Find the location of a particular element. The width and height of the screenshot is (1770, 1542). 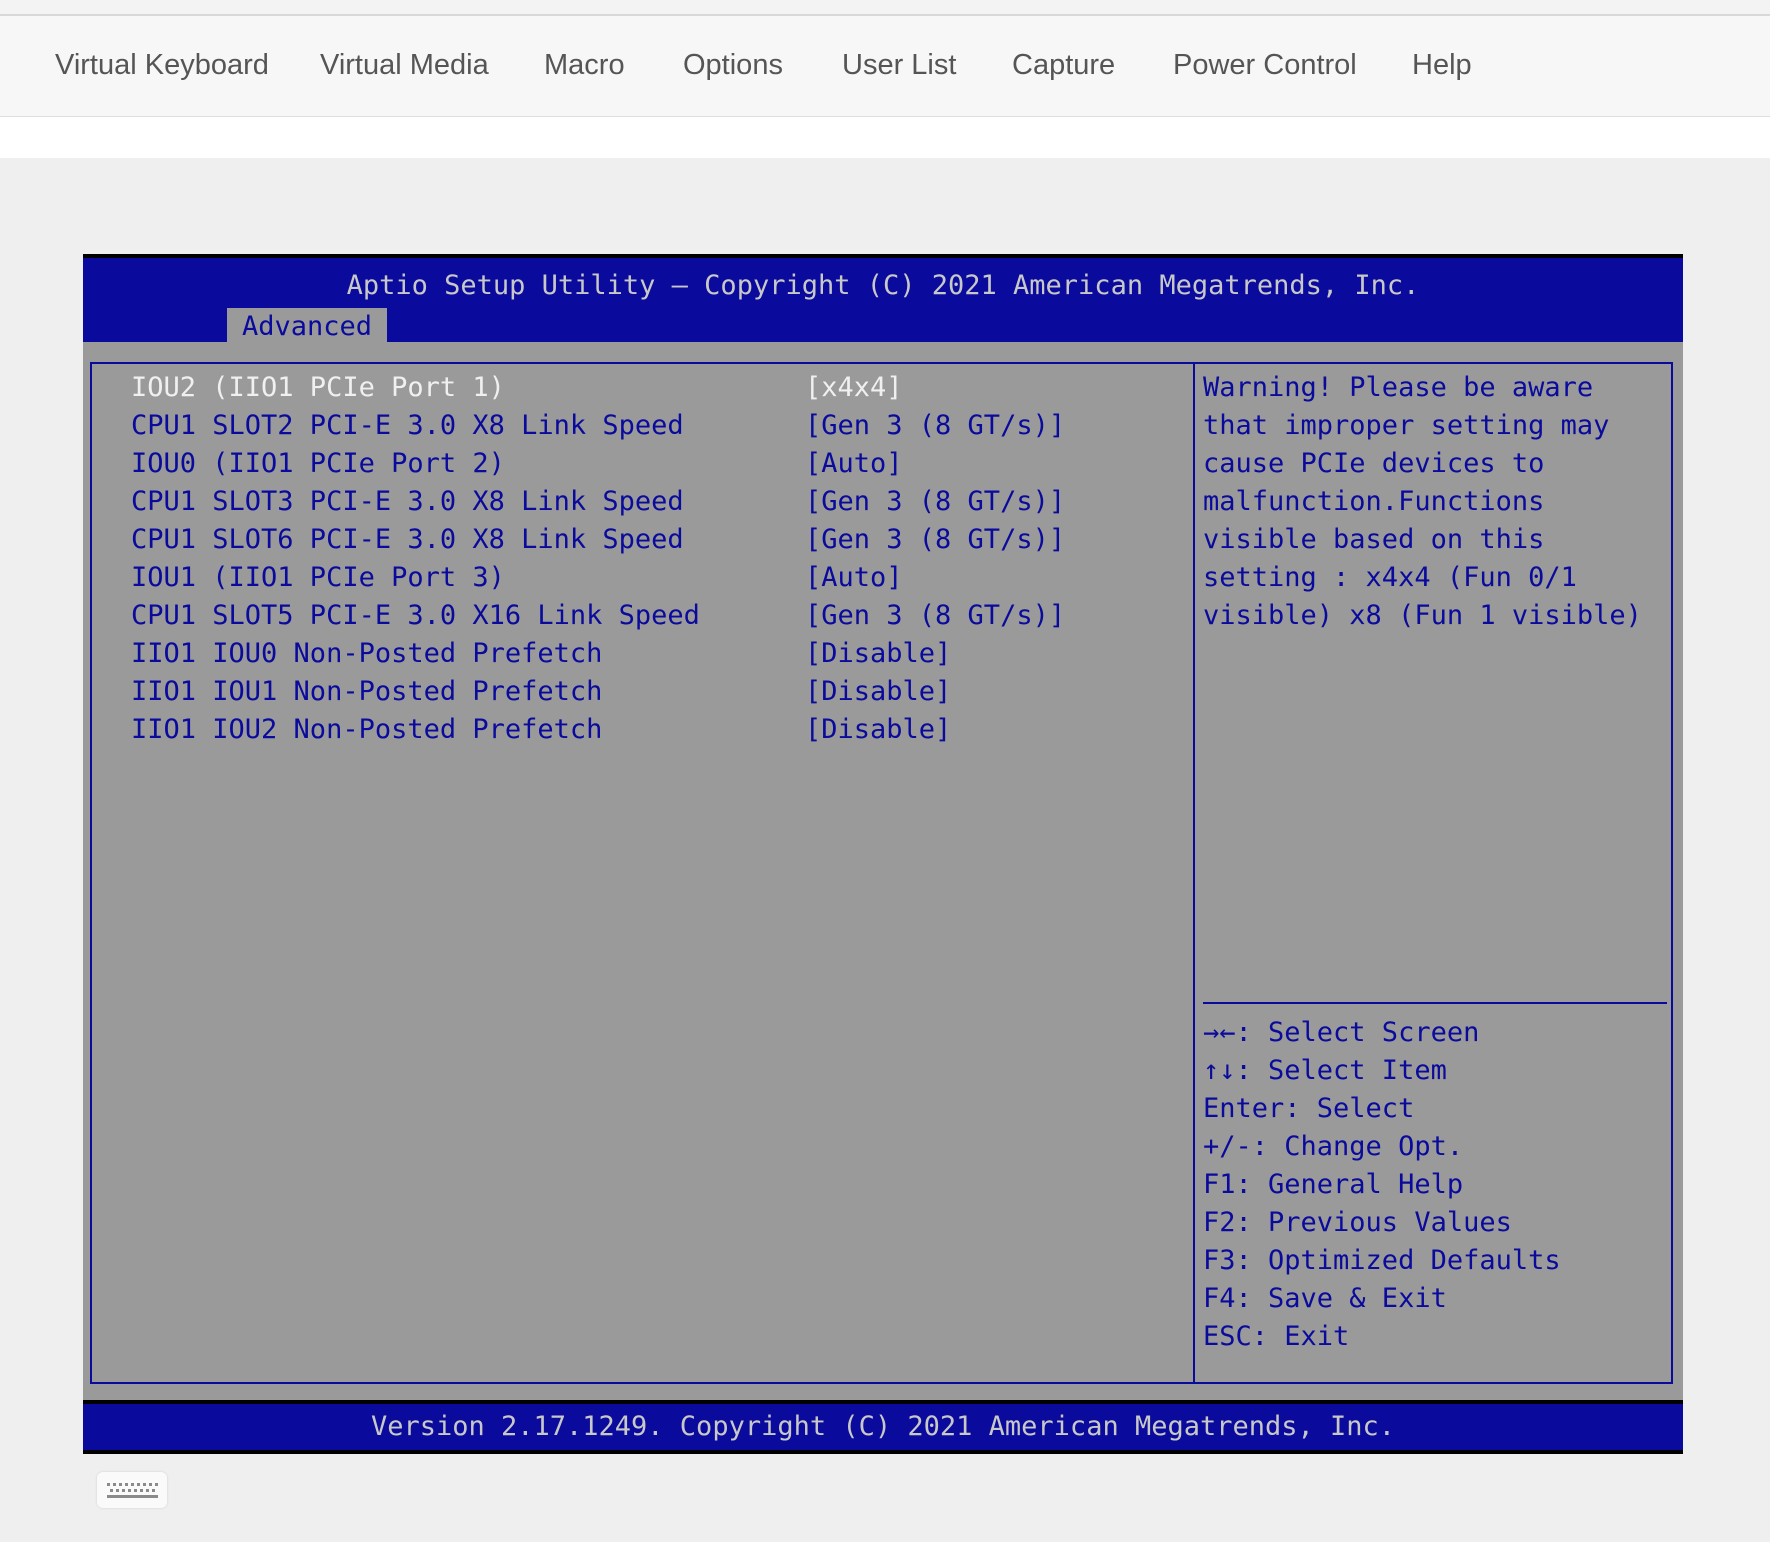

option-value: [x4x4] is located at coordinates (854, 387).